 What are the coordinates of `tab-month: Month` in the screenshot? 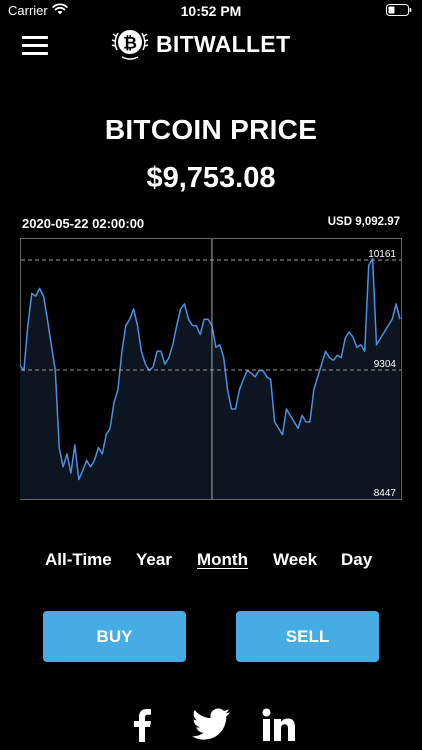 It's located at (222, 560).